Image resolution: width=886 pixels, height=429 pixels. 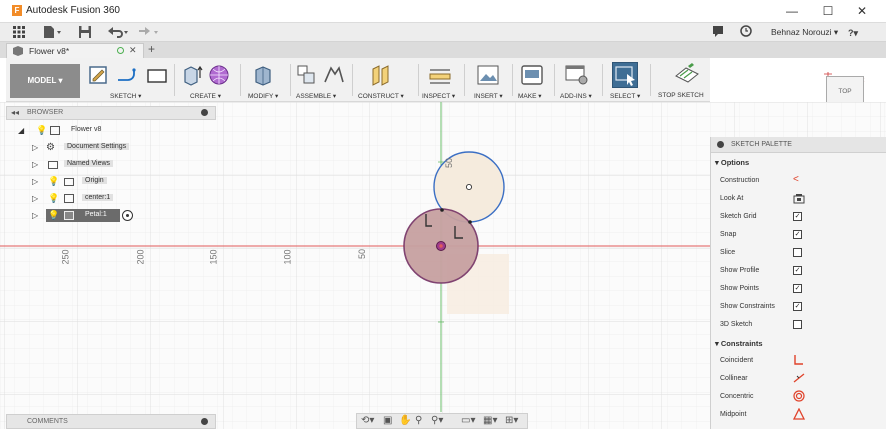 What do you see at coordinates (98, 197) in the screenshot?
I see `tree-item-label: center:1` at bounding box center [98, 197].